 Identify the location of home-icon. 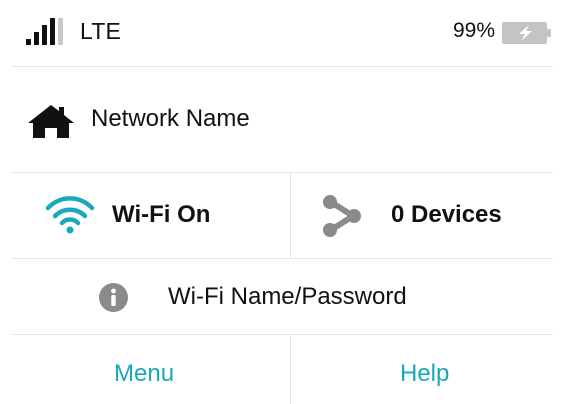
(51, 121).